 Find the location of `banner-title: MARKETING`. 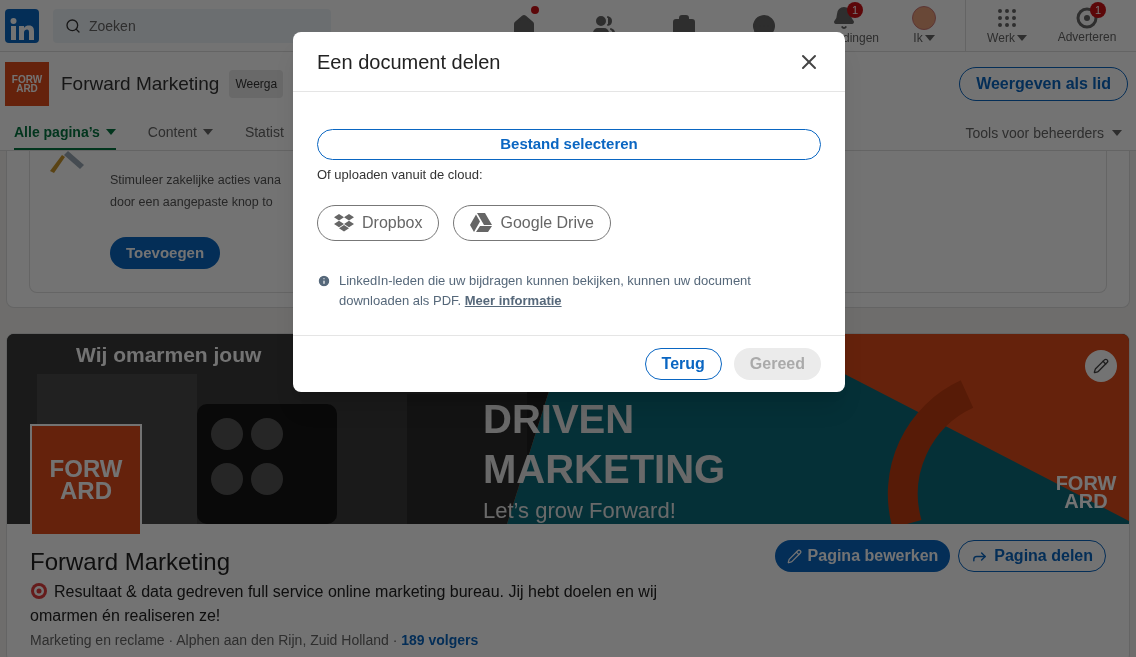

banner-title: MARKETING is located at coordinates (604, 469).